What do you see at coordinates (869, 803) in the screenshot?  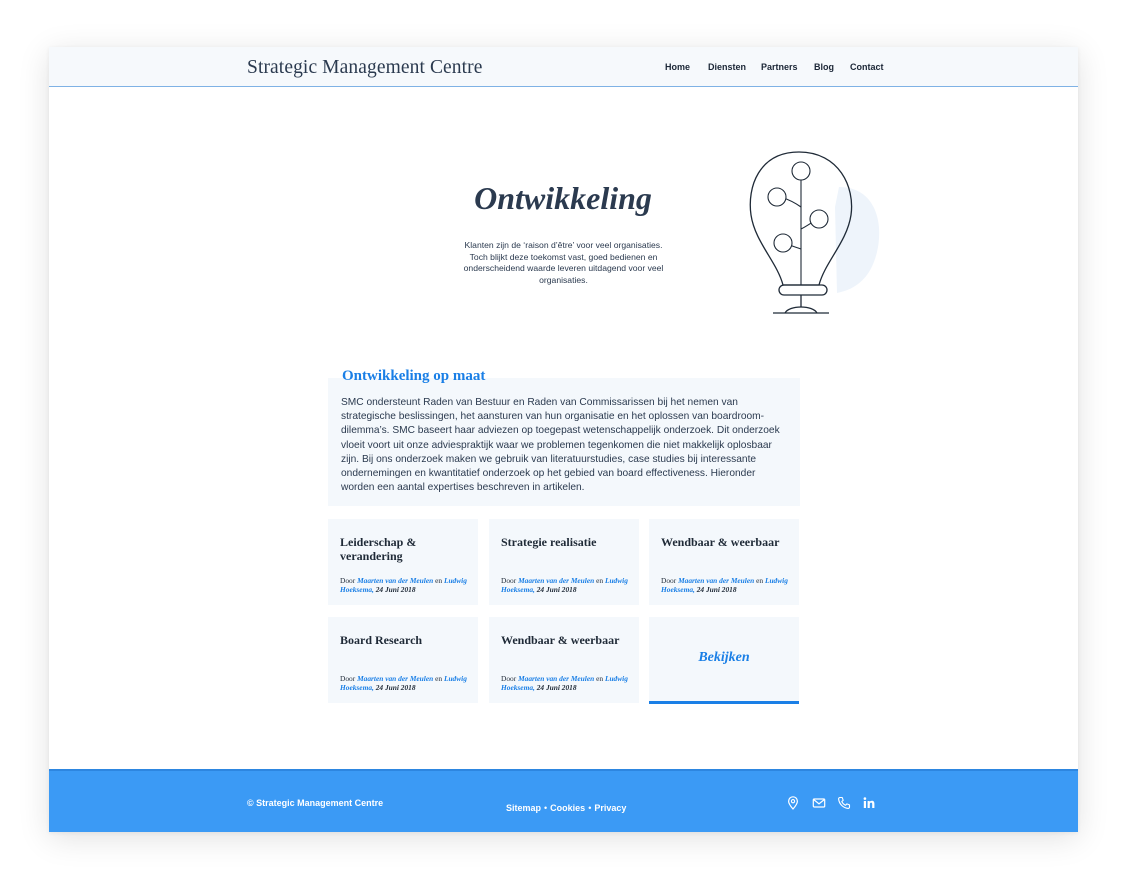 I see `linkedin-icon` at bounding box center [869, 803].